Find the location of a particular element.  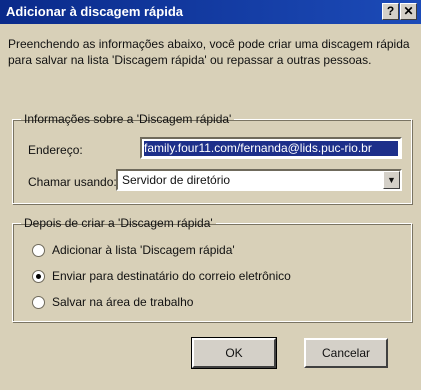

radio-button-selected is located at coordinates (38, 276).